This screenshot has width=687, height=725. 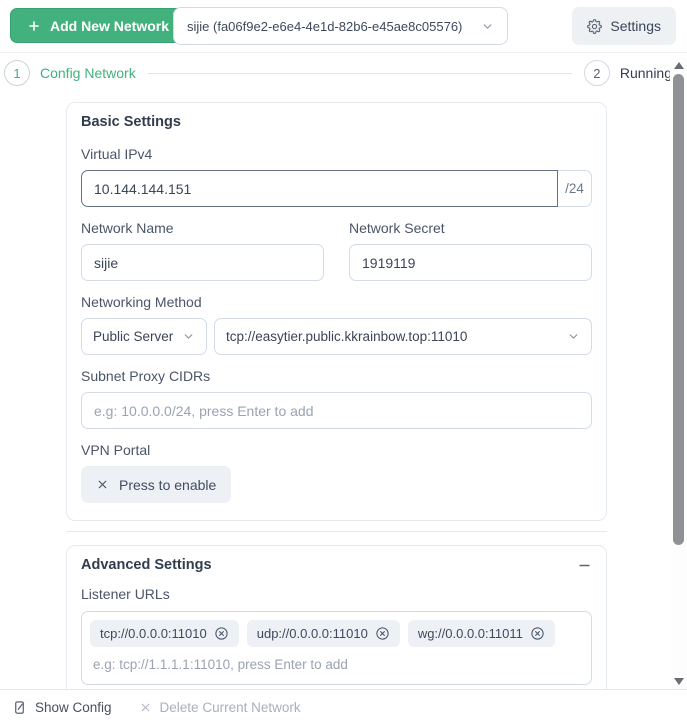 I want to click on step-running: 2 Running, so click(x=627, y=73).